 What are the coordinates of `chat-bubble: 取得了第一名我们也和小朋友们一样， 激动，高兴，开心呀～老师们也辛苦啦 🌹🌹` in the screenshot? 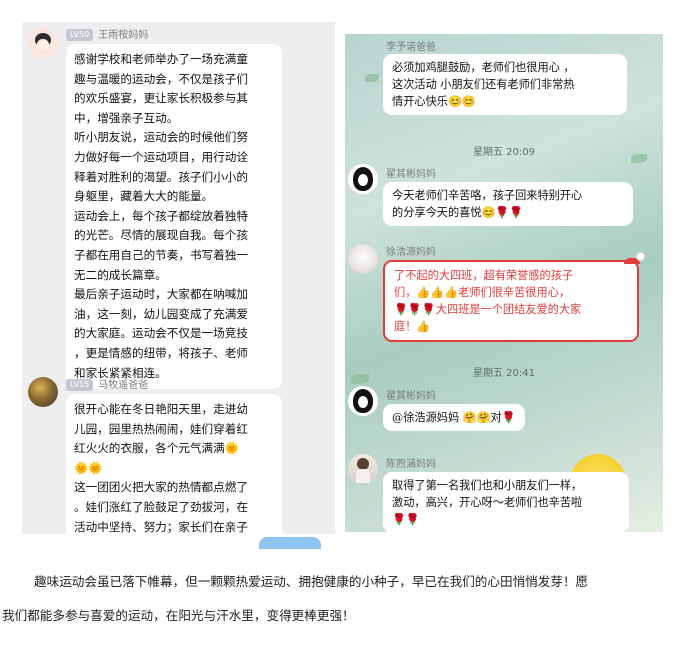 It's located at (506, 502).